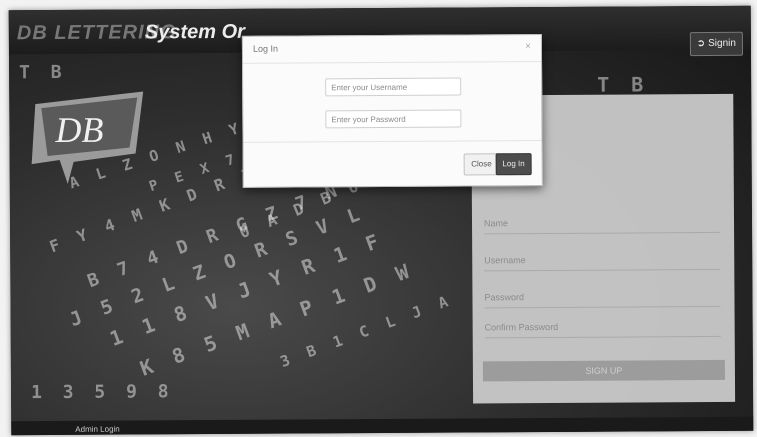 This screenshot has width=757, height=437. What do you see at coordinates (528, 46) in the screenshot?
I see `close-icon: ×` at bounding box center [528, 46].